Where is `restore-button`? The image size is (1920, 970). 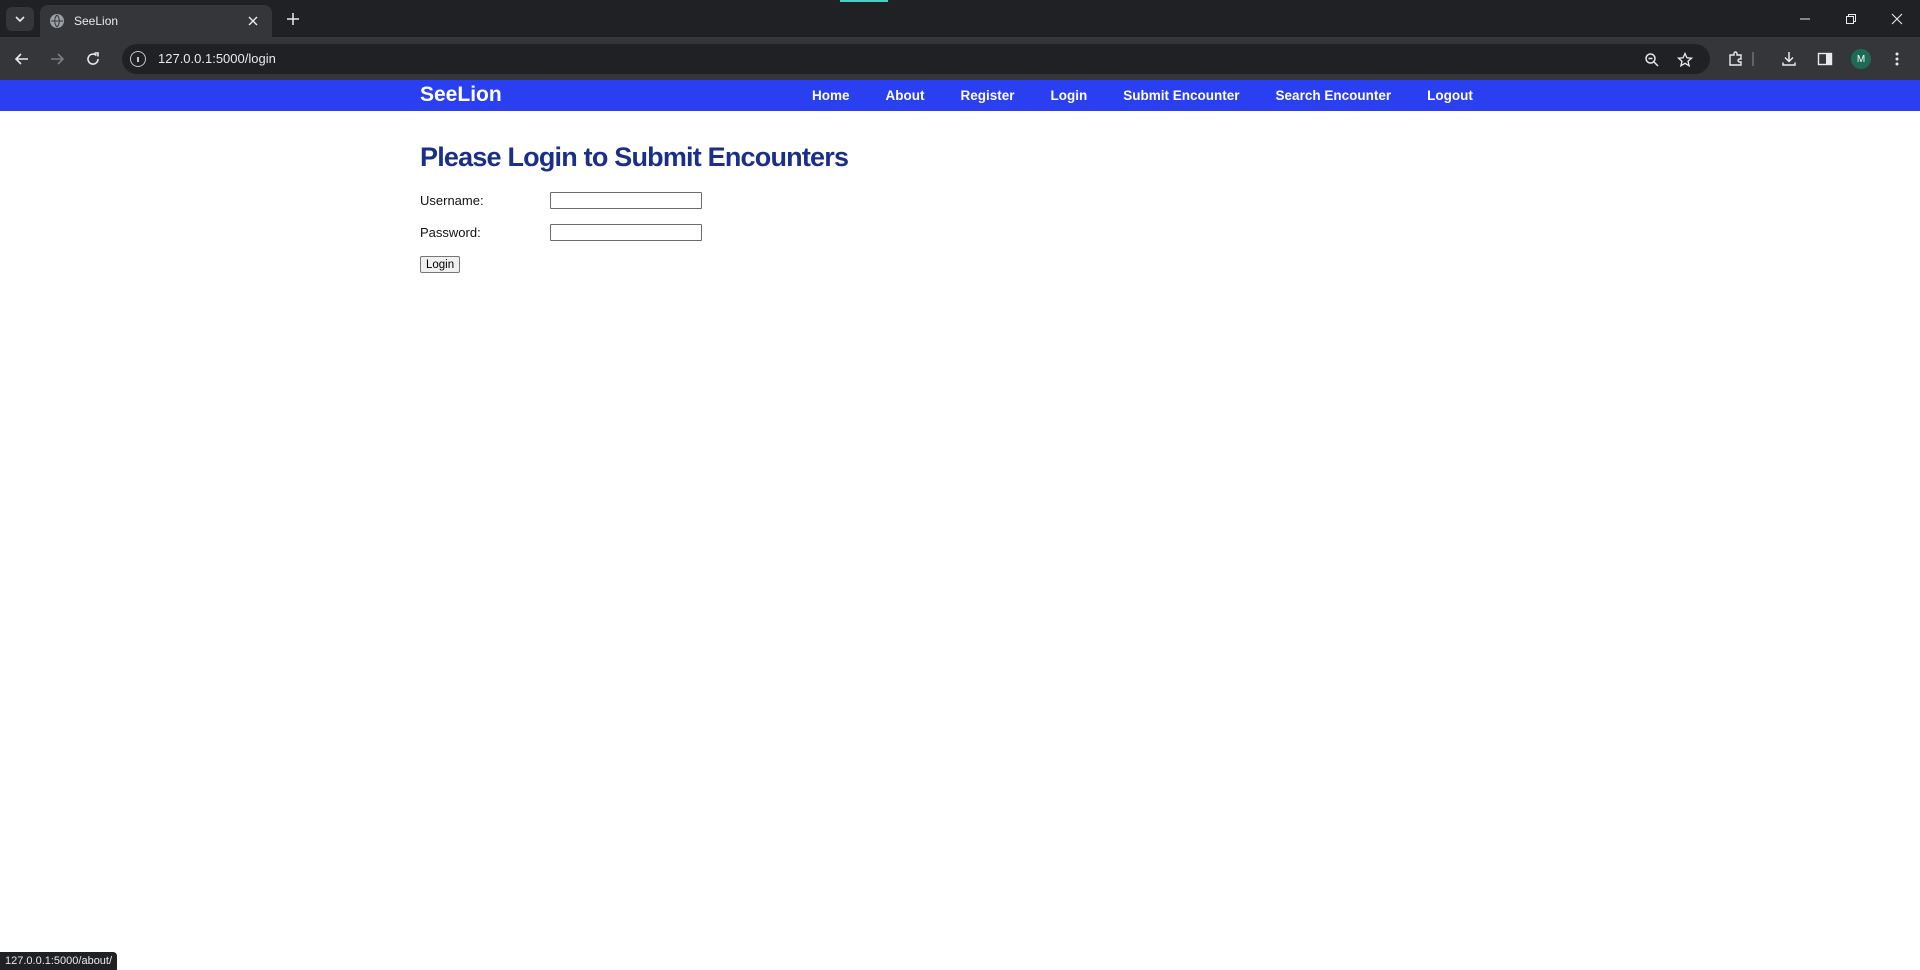
restore-button is located at coordinates (1851, 18).